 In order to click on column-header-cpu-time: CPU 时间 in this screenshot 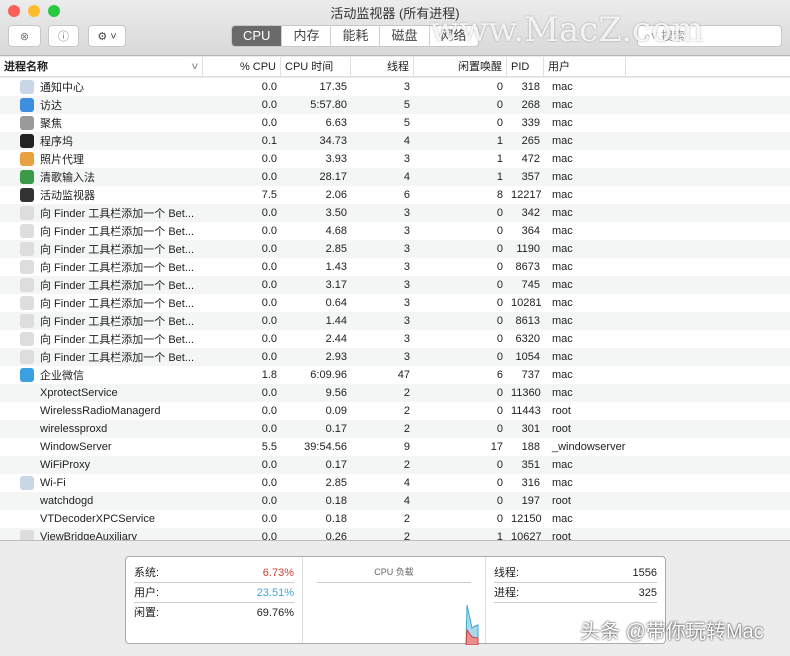, I will do `click(316, 66)`.